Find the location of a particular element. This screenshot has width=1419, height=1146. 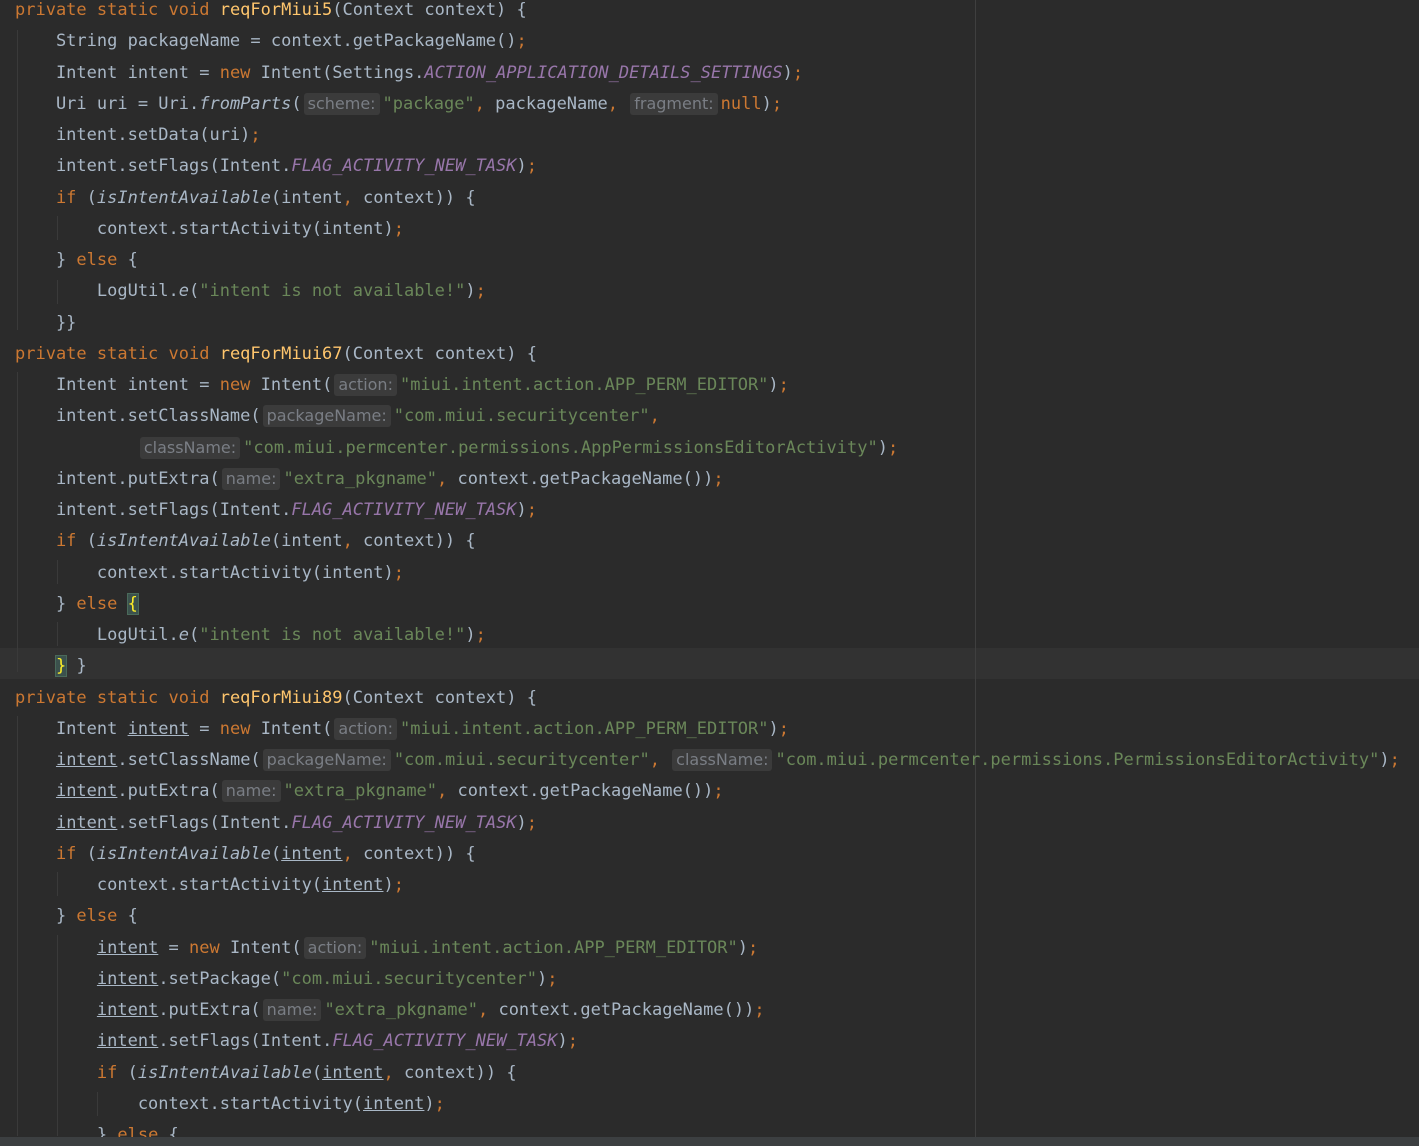

code-line: context.startActivity(intent); is located at coordinates (230, 1104).